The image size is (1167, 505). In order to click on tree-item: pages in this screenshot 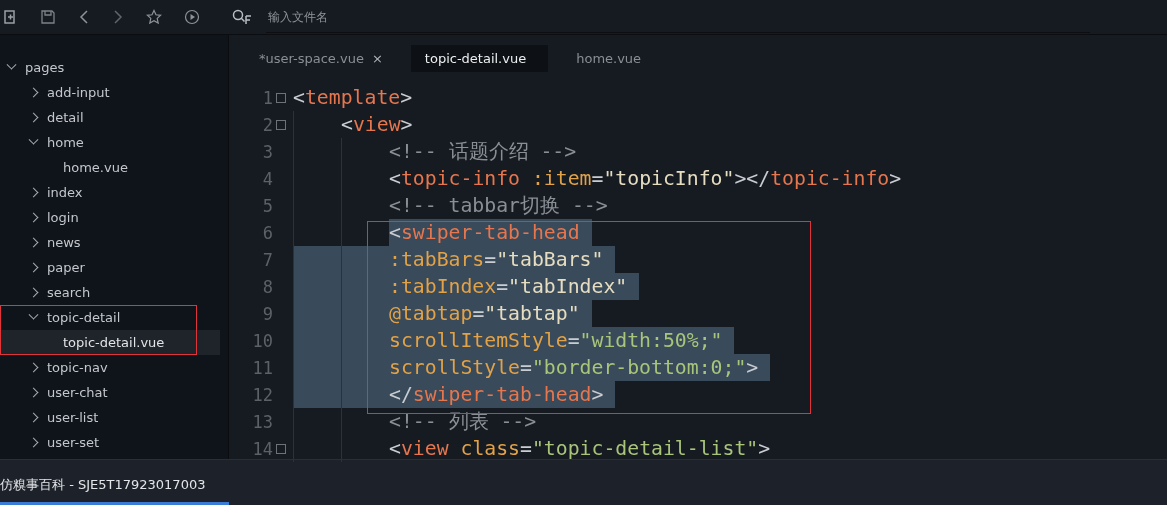, I will do `click(114, 67)`.